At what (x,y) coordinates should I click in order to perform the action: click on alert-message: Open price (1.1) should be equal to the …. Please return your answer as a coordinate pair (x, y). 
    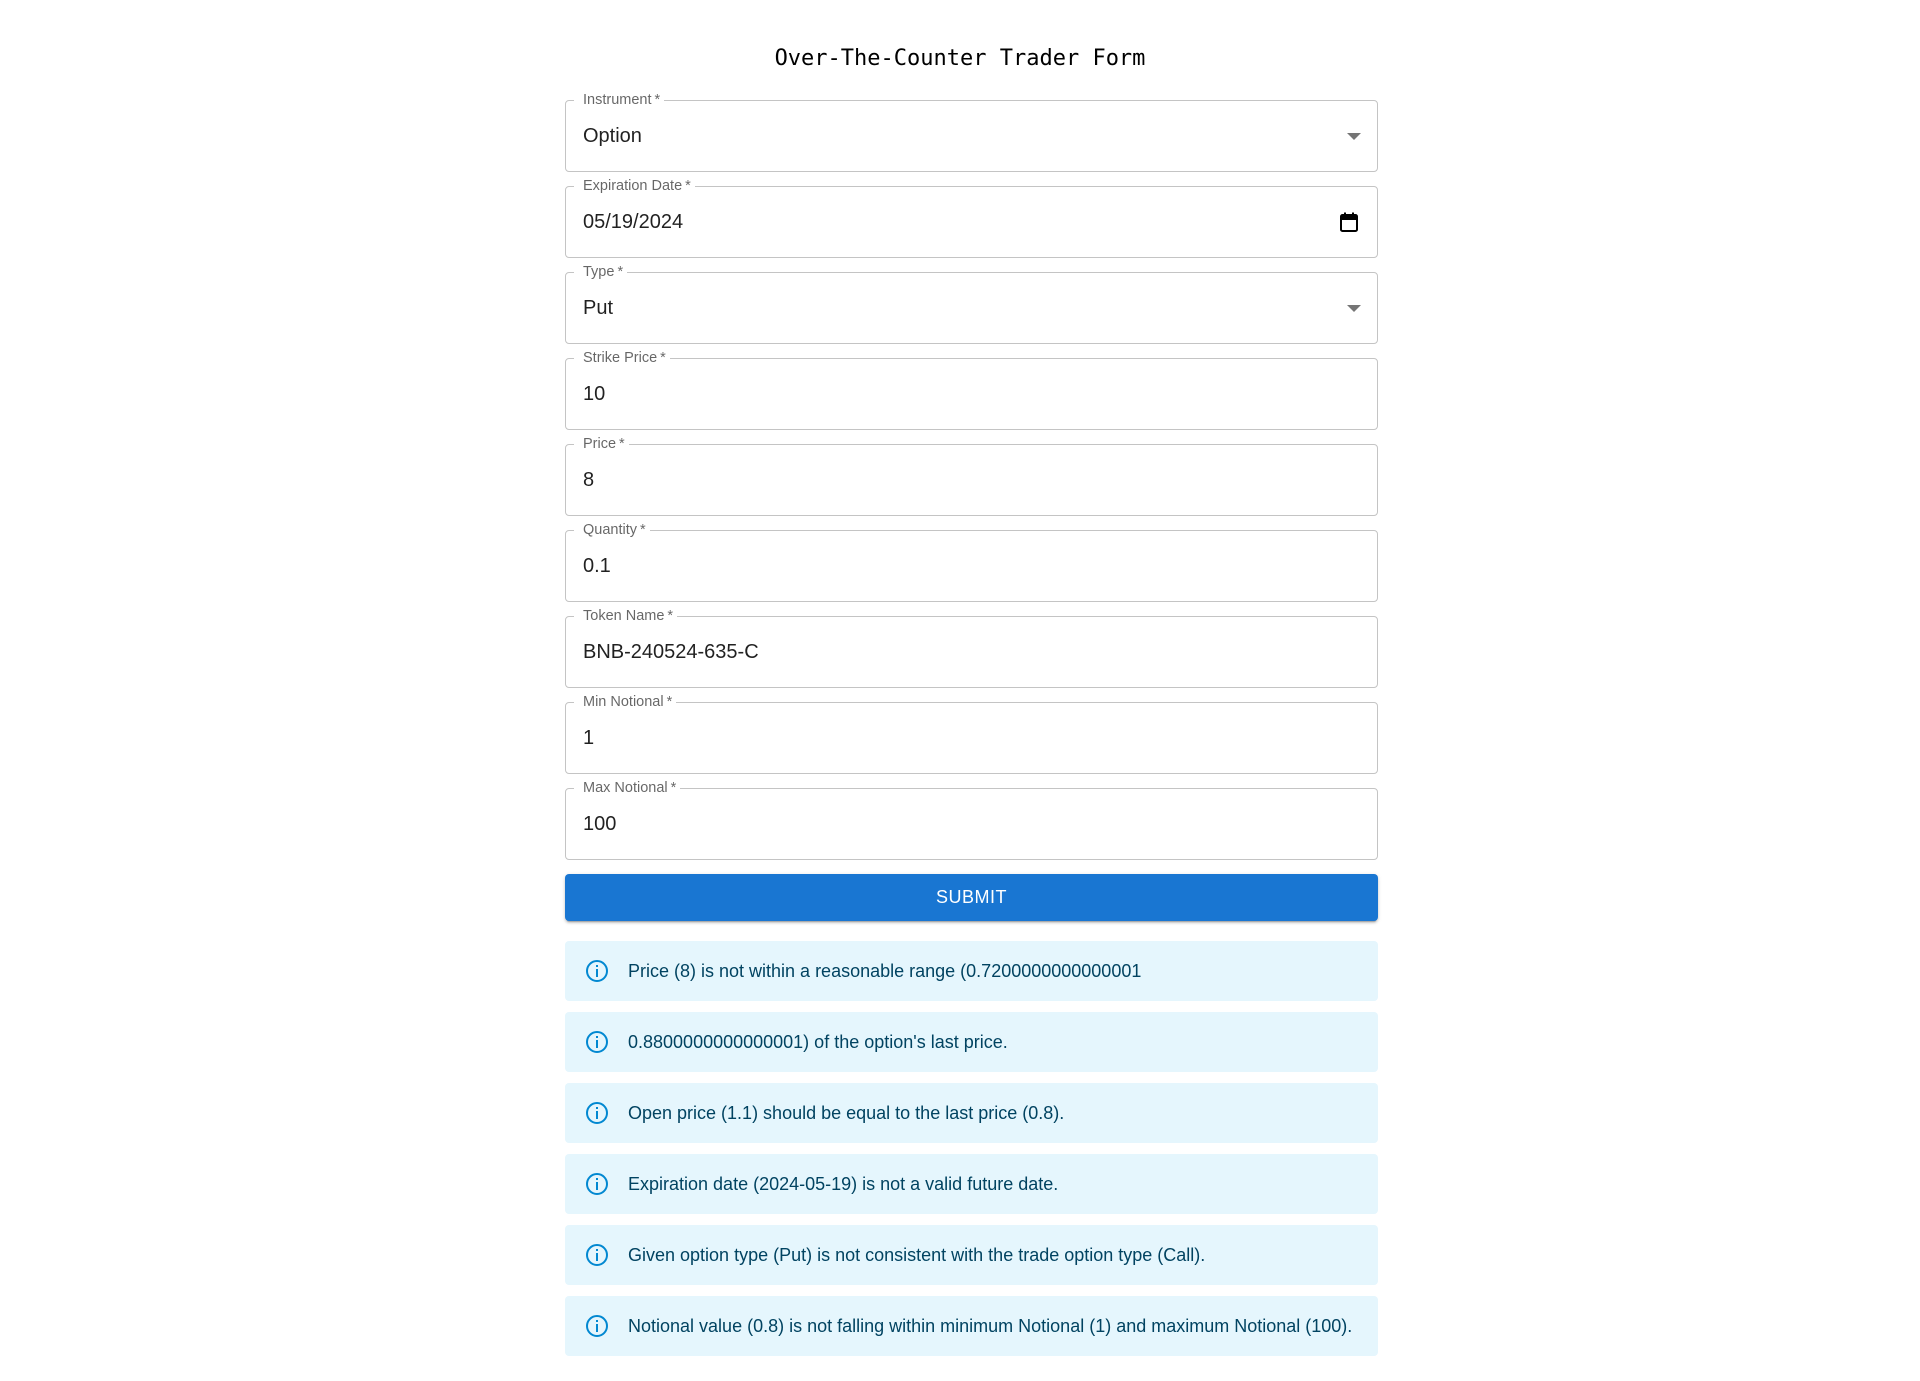
    Looking at the image, I should click on (846, 1113).